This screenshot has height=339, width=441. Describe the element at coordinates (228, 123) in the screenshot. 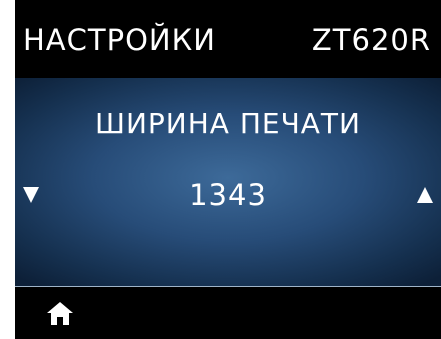

I see `setting-name: ШИРИНА ПЕЧАТИ` at that location.